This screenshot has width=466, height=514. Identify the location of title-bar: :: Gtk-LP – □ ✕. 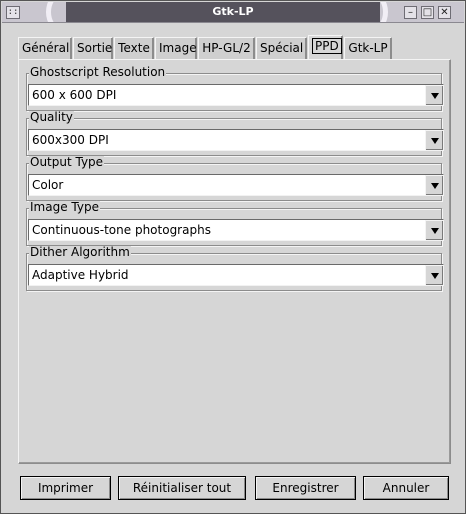
(233, 12).